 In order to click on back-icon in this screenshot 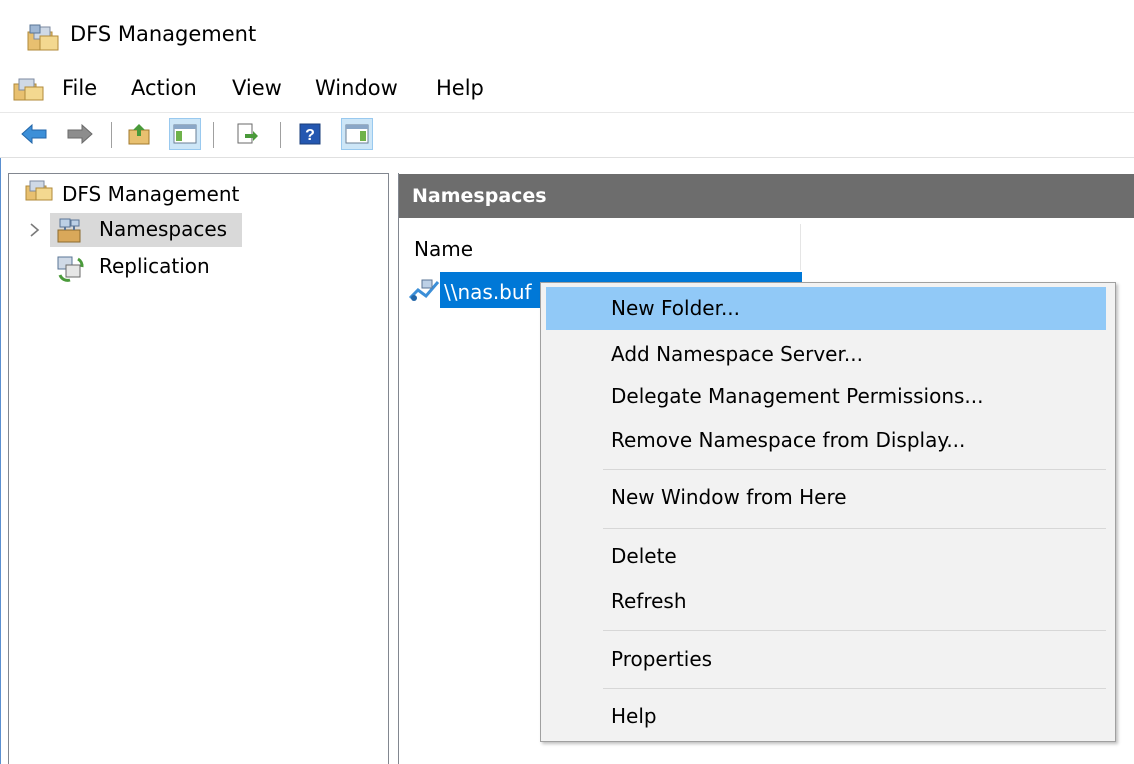, I will do `click(34, 134)`.